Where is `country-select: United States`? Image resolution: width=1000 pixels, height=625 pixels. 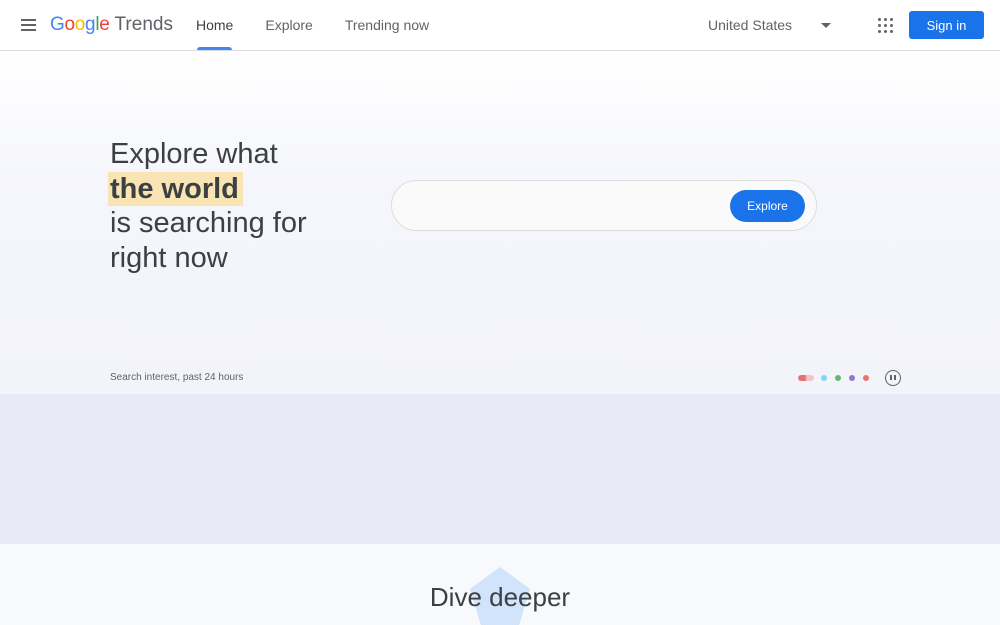
country-select: United States is located at coordinates (772, 25).